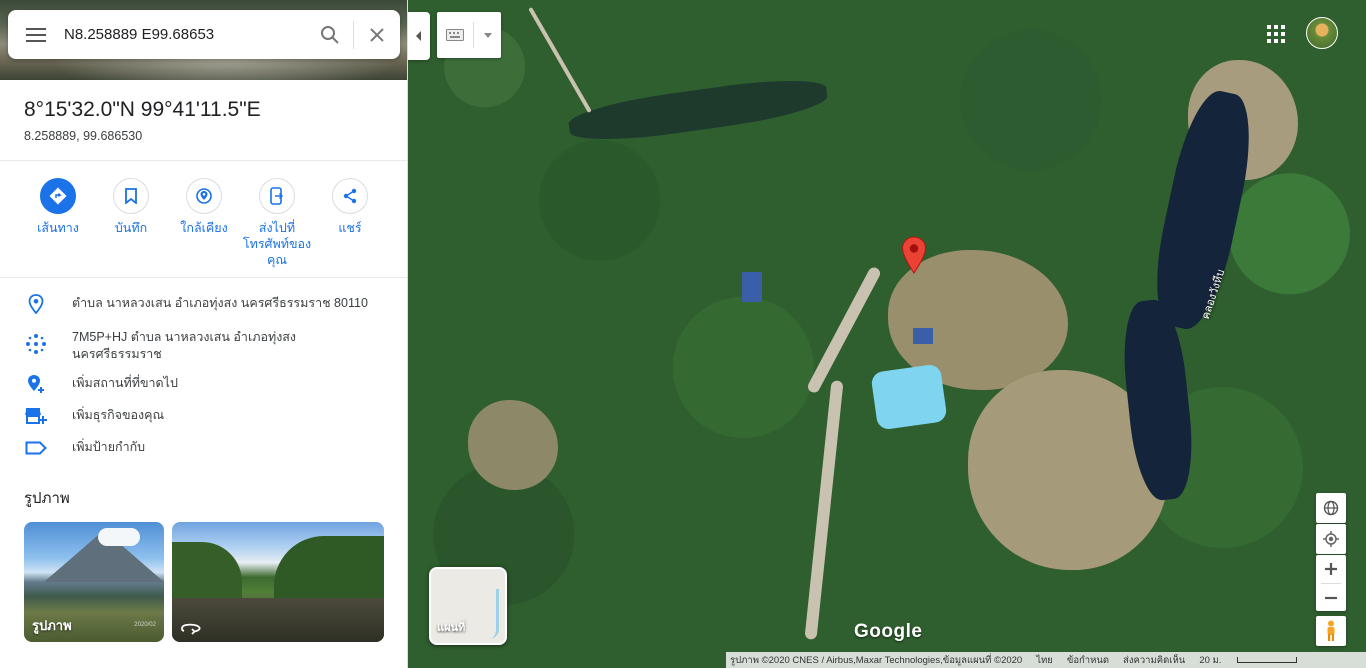  I want to click on save-button: บันทึก, so click(131, 223).